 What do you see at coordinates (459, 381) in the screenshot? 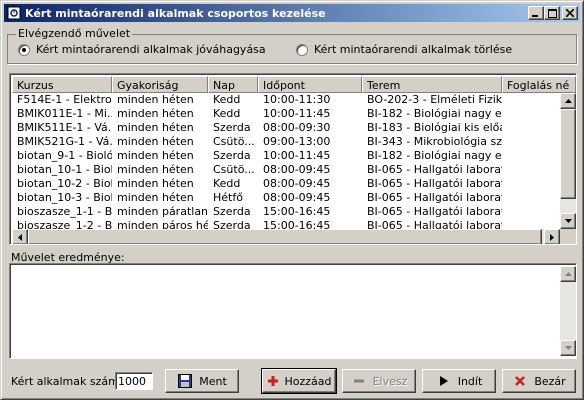
I see `start-button: Indít` at bounding box center [459, 381].